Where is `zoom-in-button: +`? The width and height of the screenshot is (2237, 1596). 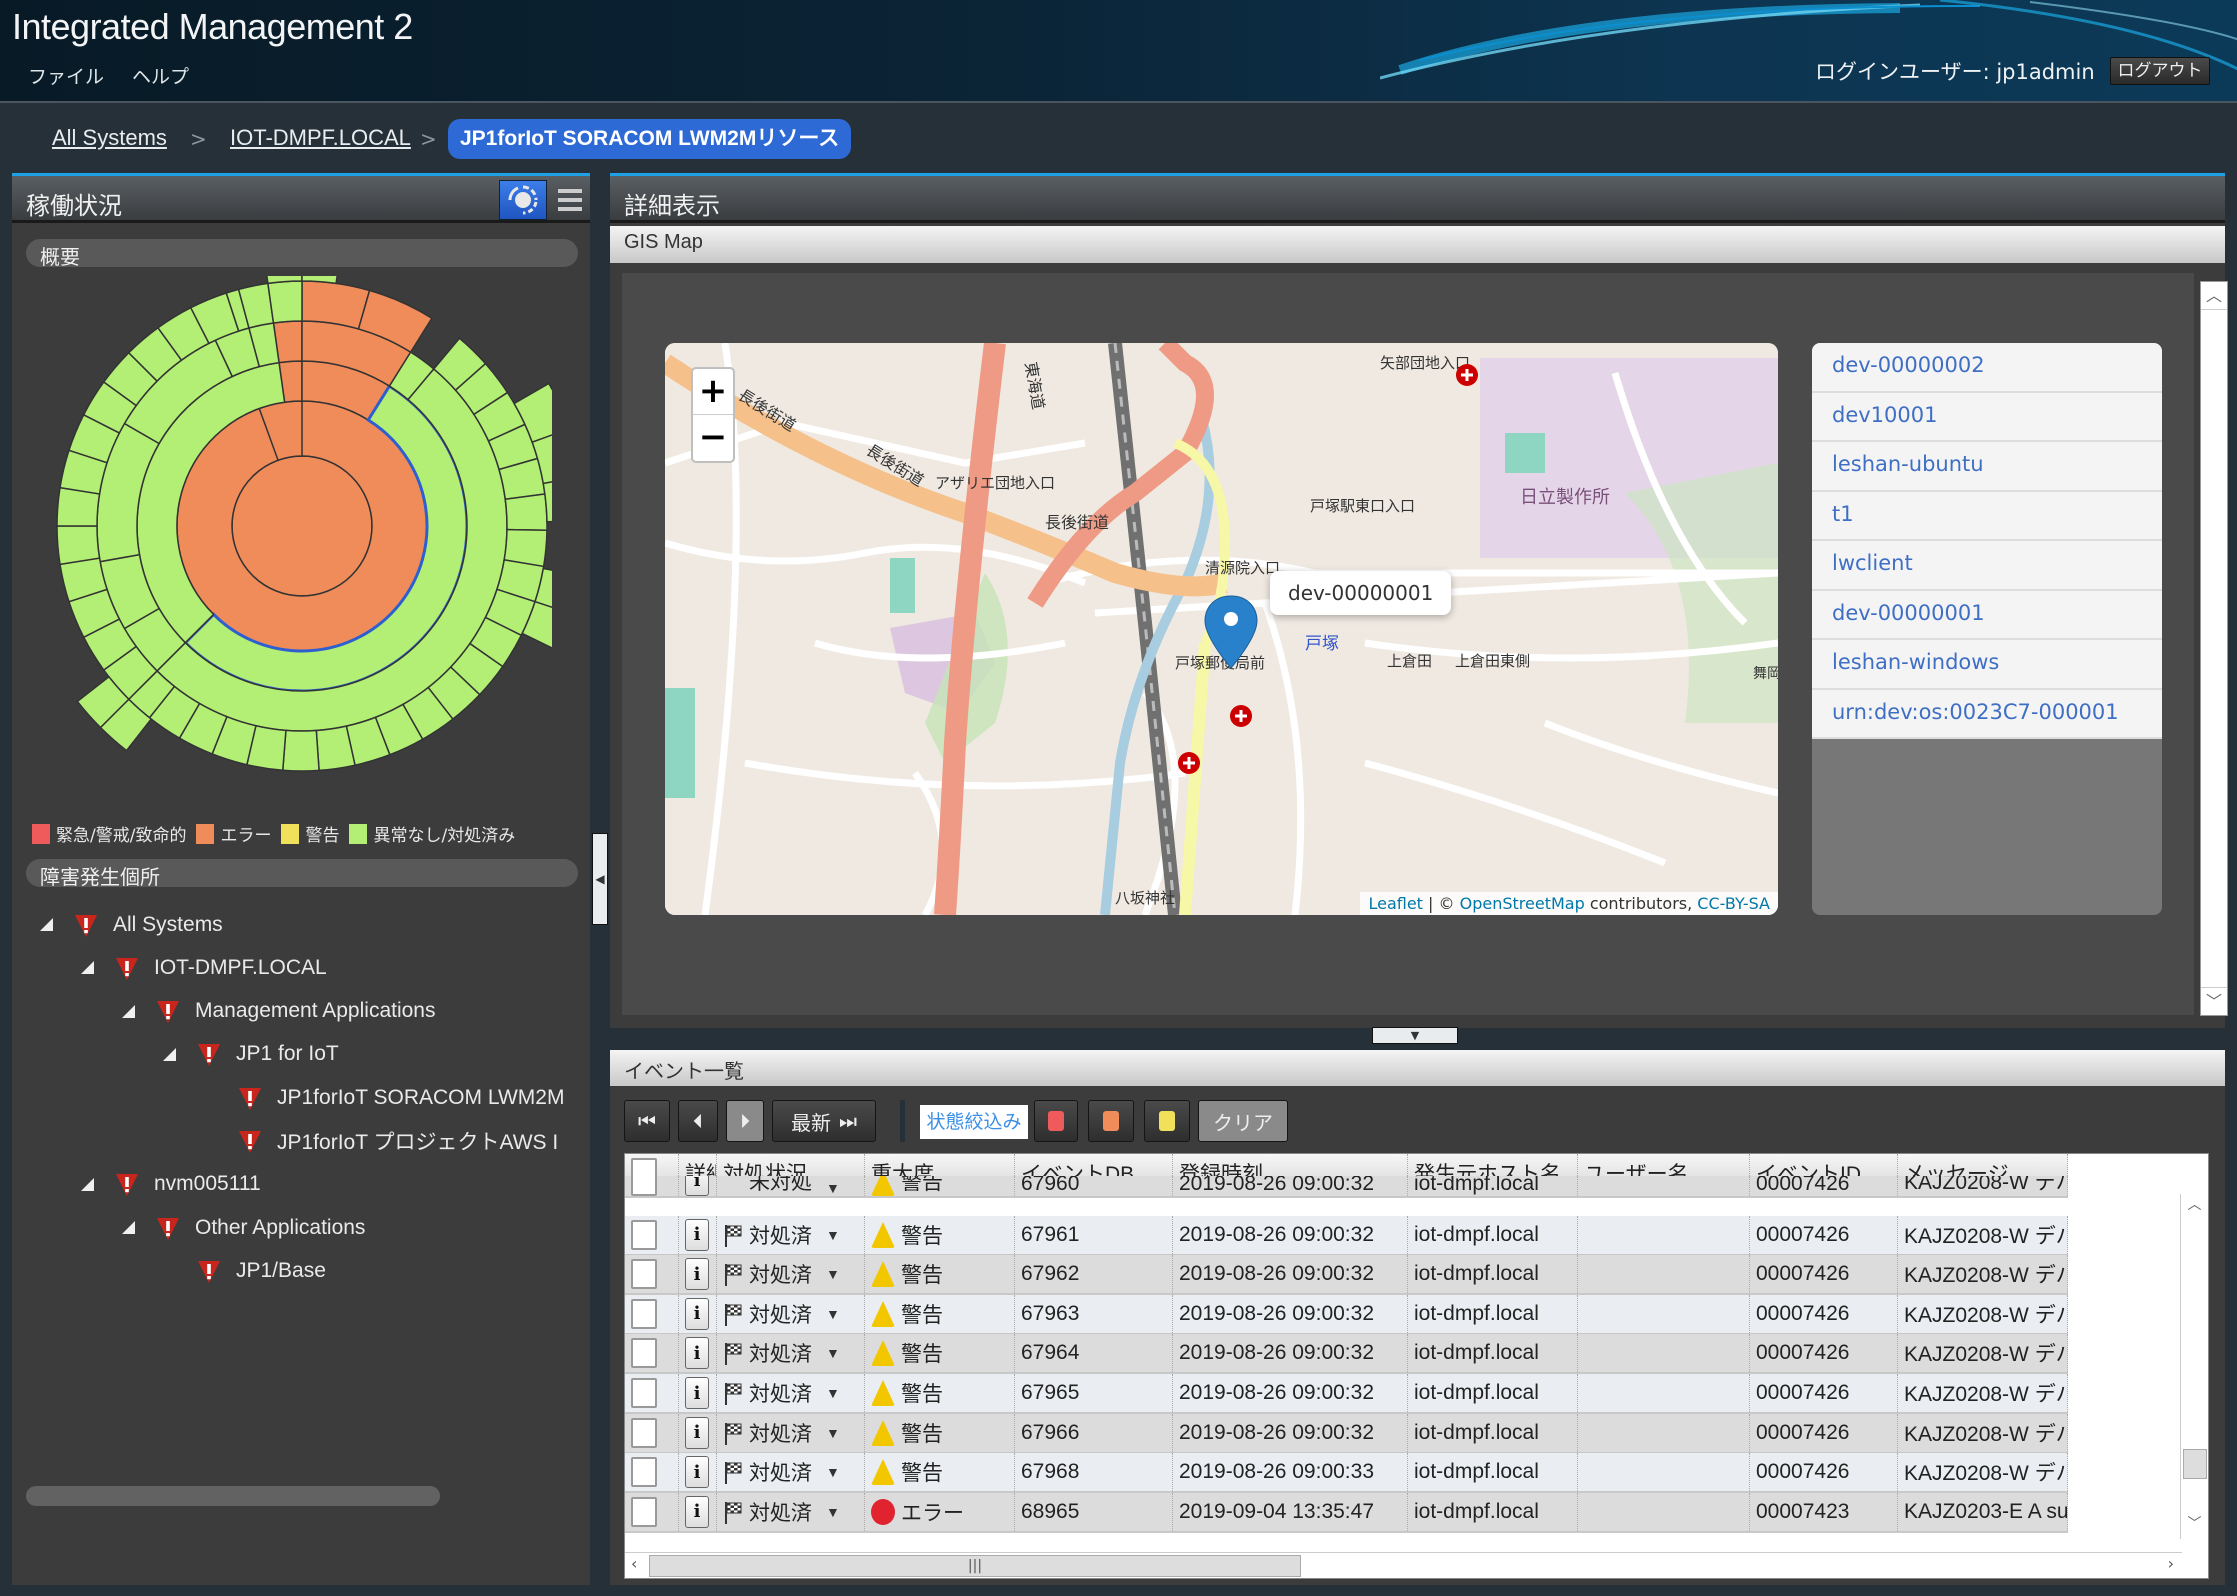 zoom-in-button: + is located at coordinates (713, 392).